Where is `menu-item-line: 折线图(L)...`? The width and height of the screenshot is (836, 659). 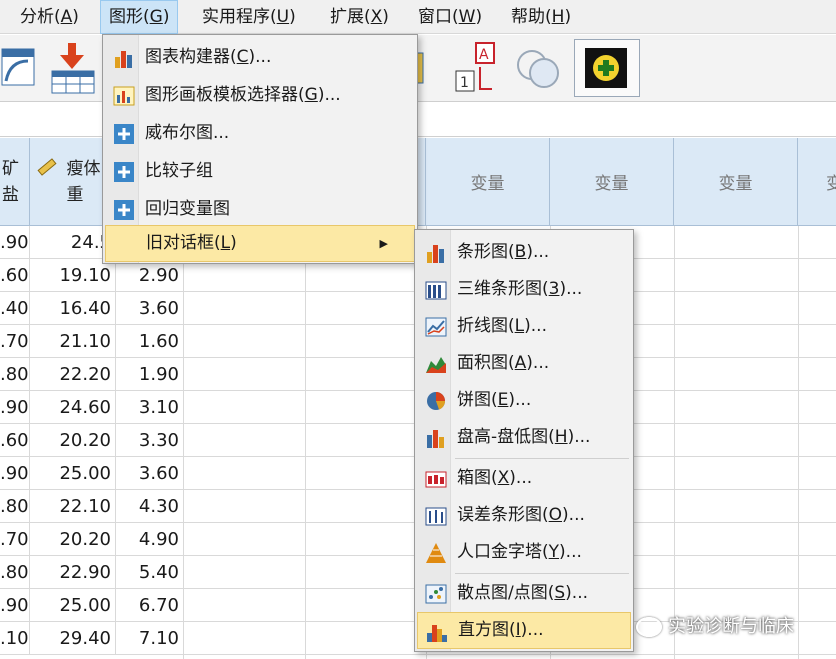 menu-item-line: 折线图(L)... is located at coordinates (524, 326).